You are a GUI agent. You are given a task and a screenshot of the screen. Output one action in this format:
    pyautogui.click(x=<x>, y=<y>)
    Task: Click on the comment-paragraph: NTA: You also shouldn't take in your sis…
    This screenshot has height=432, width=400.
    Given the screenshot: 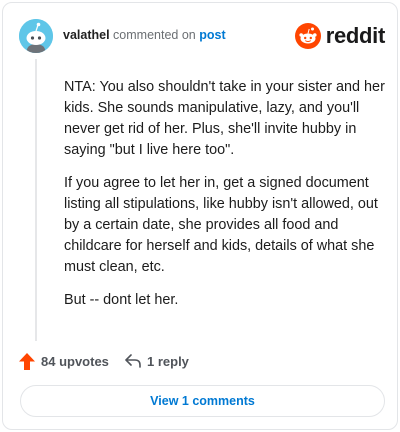 What is the action you would take?
    pyautogui.click(x=224, y=118)
    